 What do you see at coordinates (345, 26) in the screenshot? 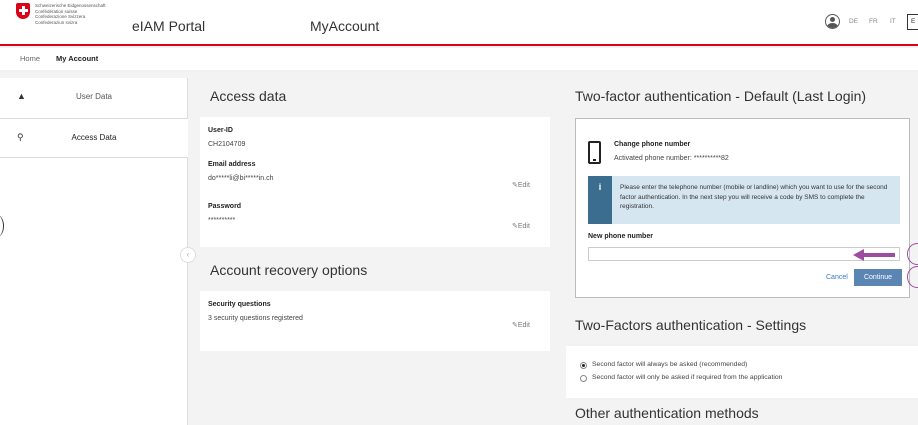
I see `page-title: MyAccount` at bounding box center [345, 26].